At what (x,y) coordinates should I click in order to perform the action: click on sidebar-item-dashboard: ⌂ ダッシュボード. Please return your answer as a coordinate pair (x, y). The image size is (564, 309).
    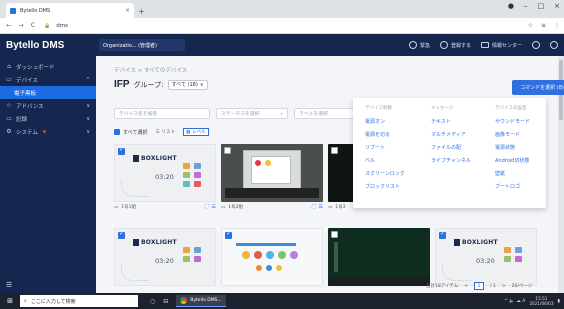
    Looking at the image, I should click on (48, 66).